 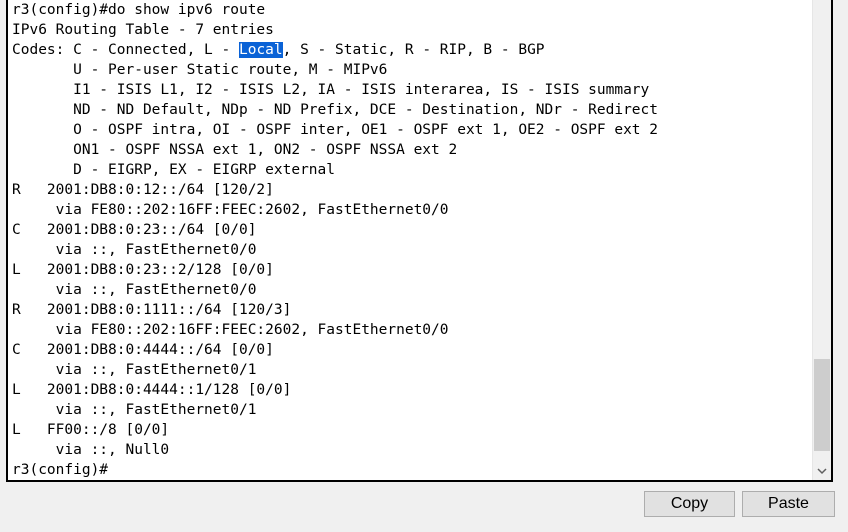 What do you see at coordinates (143, 30) in the screenshot?
I see `terminal-line: IPv6 Routing Table - 7 entries` at bounding box center [143, 30].